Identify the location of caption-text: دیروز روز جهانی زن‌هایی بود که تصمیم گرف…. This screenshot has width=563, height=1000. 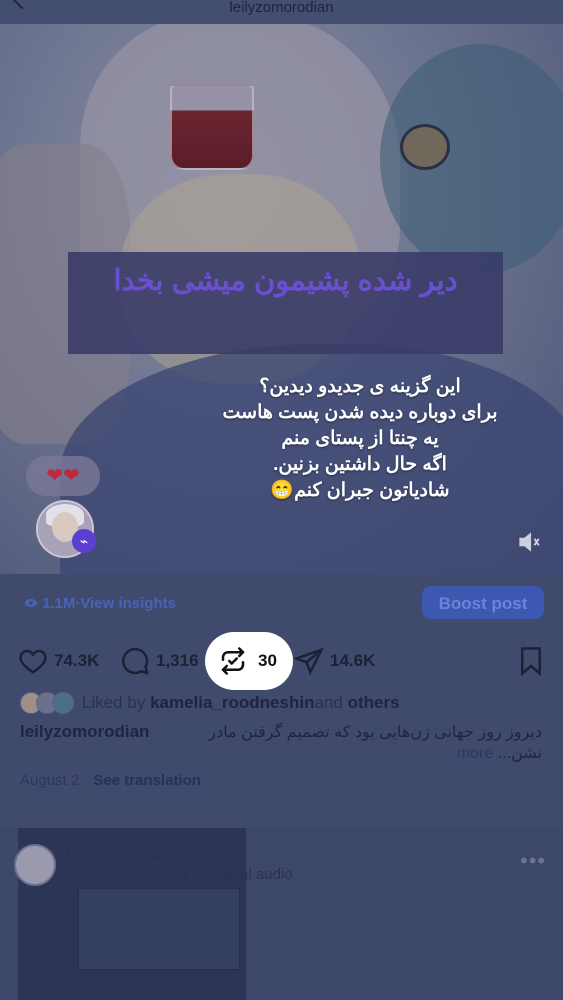
(361, 743).